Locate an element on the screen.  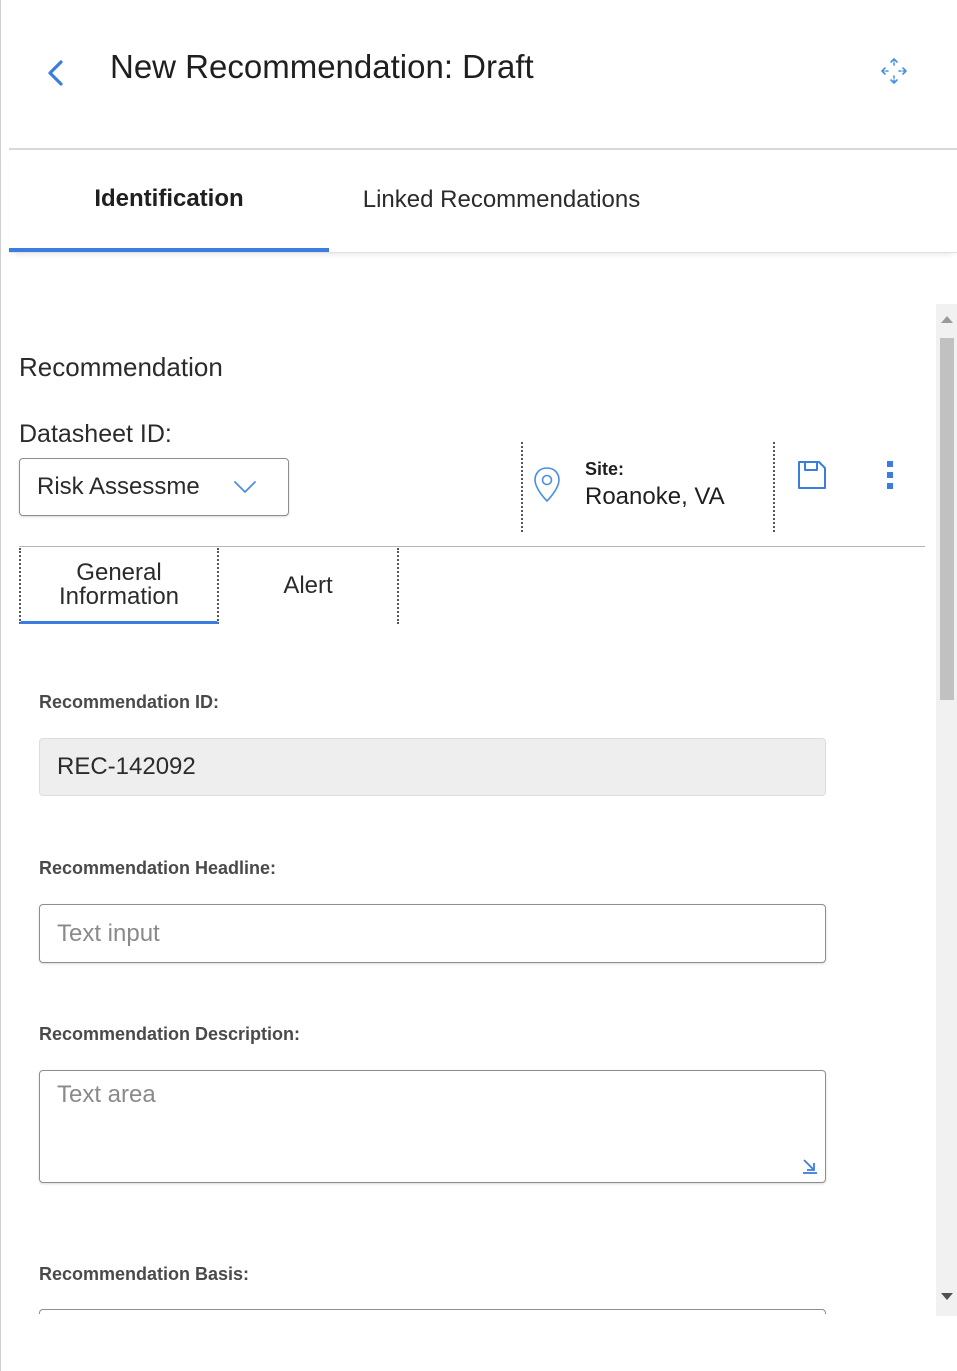
move-arrows-icon is located at coordinates (894, 71).